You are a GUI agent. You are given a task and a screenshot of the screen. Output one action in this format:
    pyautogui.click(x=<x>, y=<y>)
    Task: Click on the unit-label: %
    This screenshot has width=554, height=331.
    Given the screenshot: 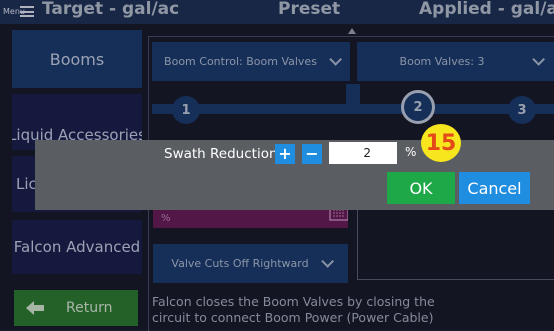 What is the action you would take?
    pyautogui.click(x=411, y=152)
    